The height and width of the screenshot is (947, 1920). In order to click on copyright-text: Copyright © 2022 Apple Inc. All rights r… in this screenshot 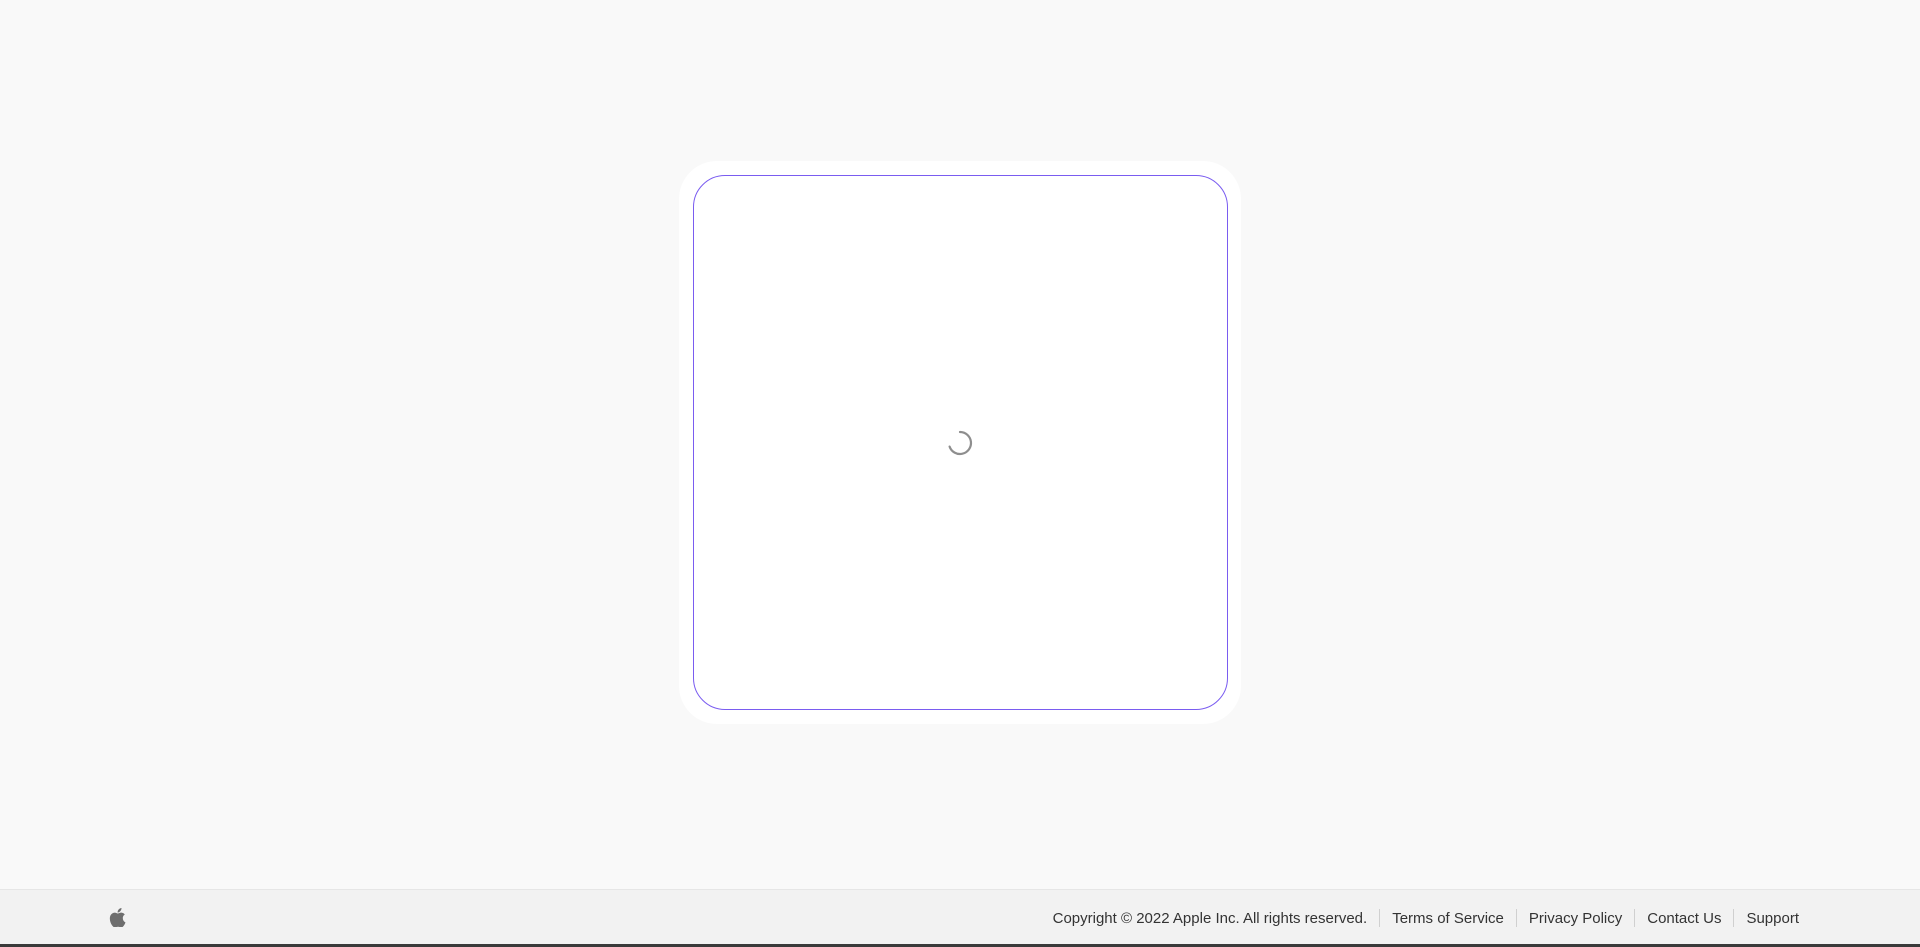, I will do `click(1210, 918)`.